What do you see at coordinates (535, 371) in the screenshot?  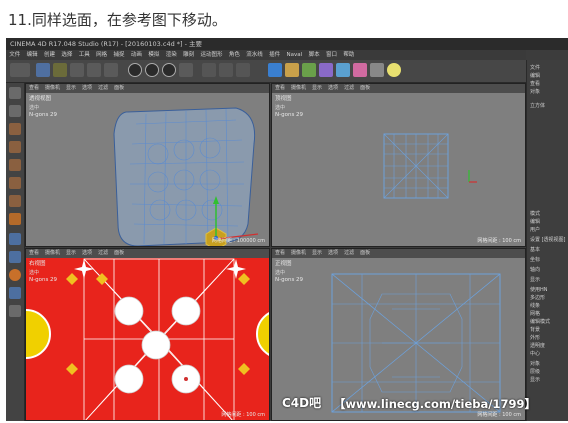 I see `panel-item: 层级` at bounding box center [535, 371].